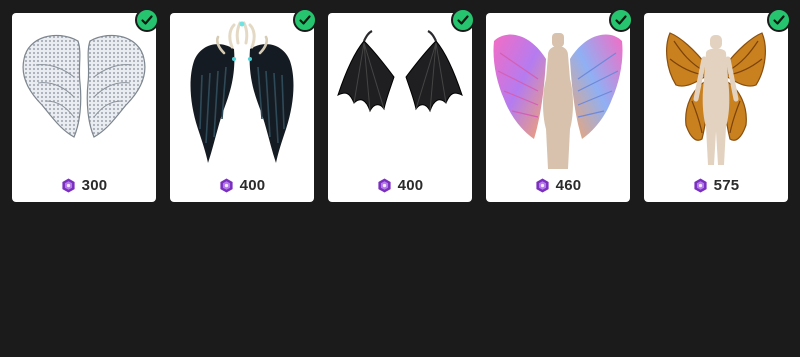 This screenshot has height=357, width=800. I want to click on price-tag: 460, so click(558, 185).